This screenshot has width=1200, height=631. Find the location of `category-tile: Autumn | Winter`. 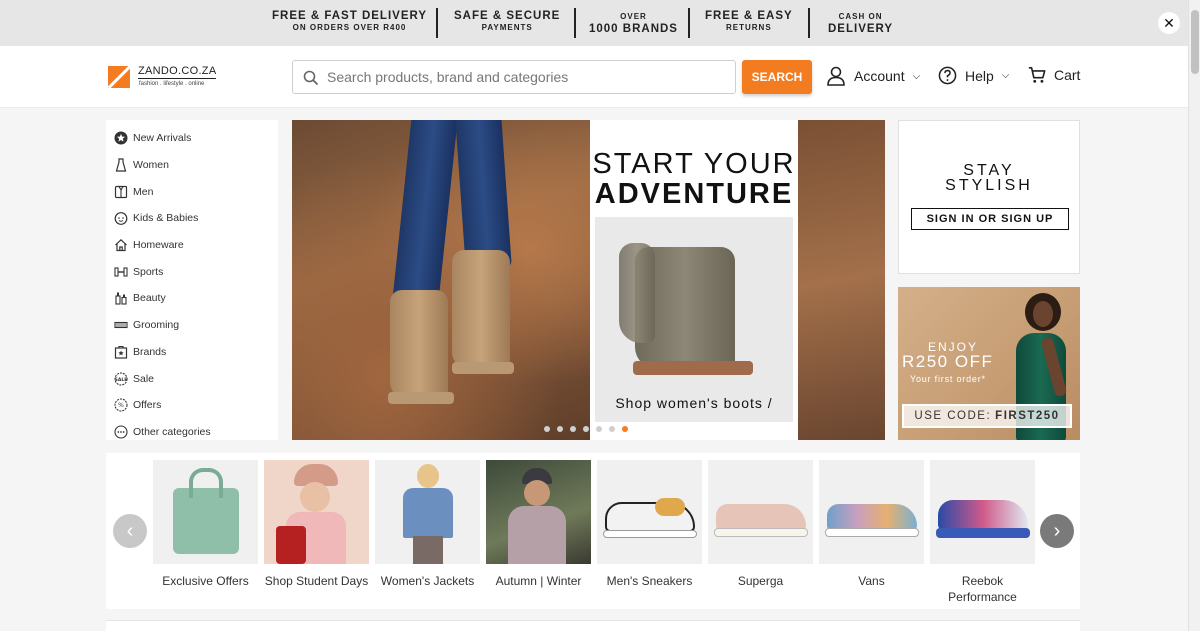

category-tile: Autumn | Winter is located at coordinates (538, 524).